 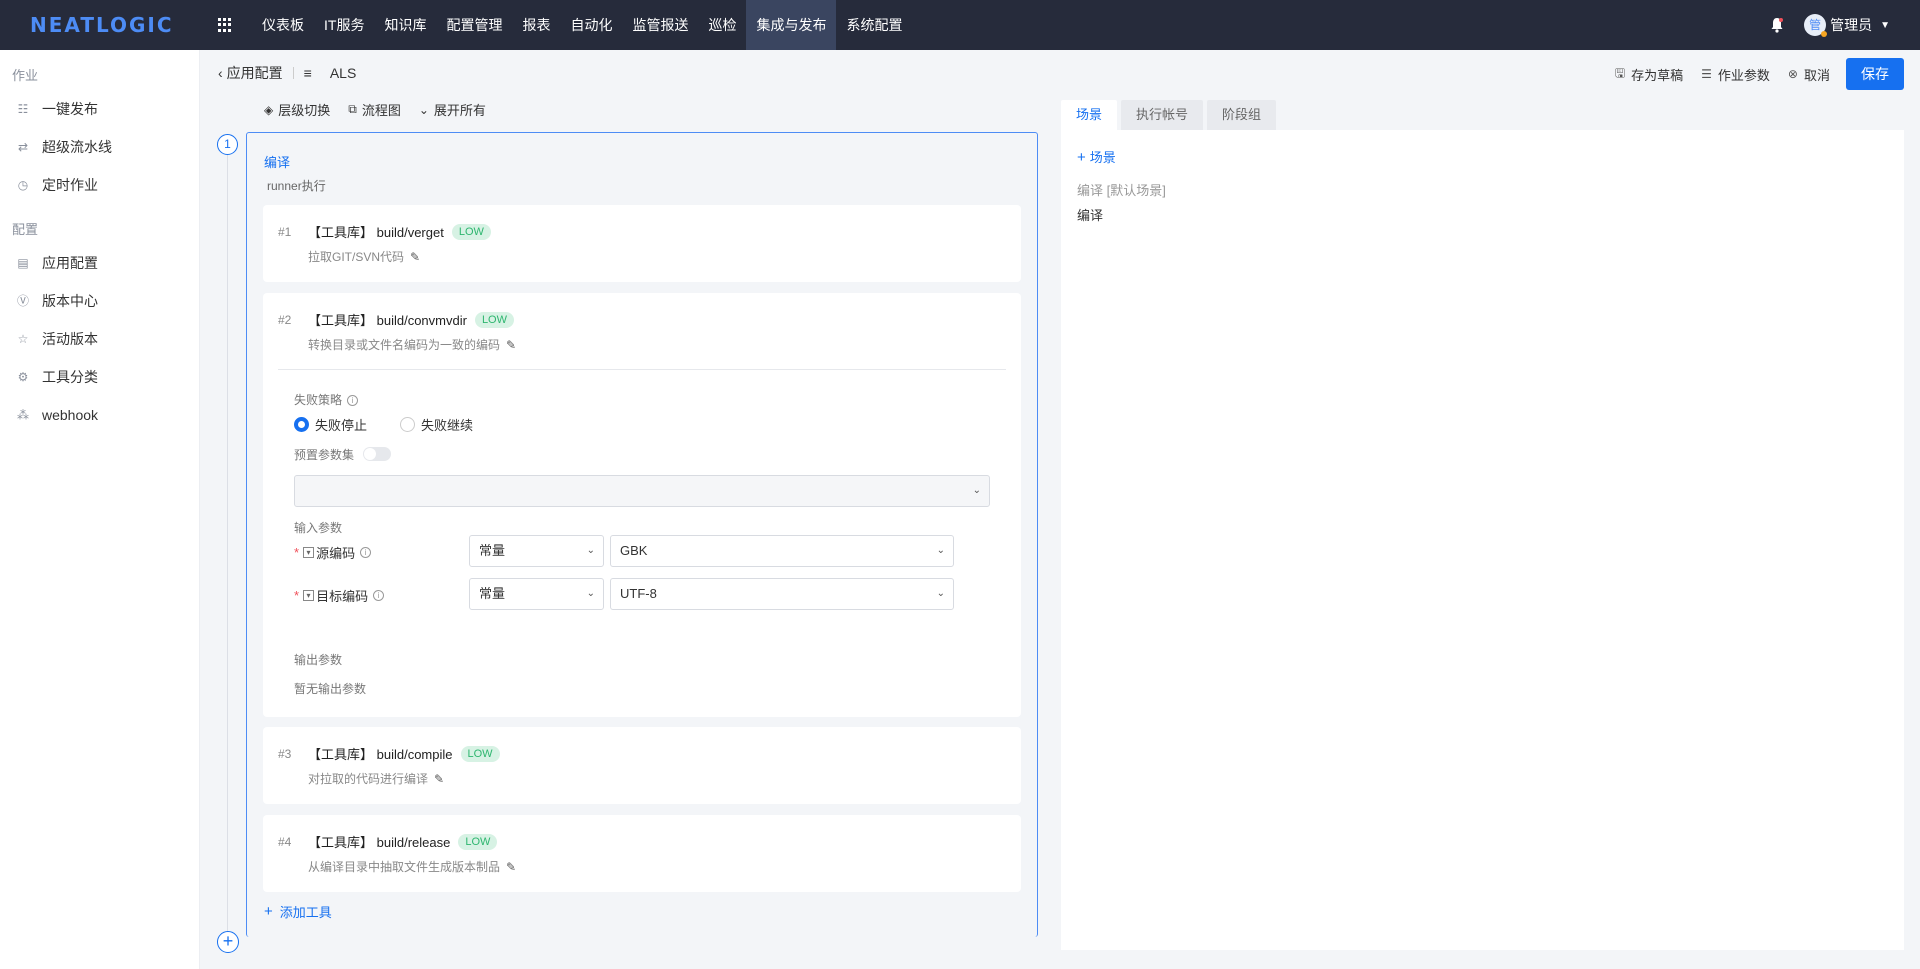 I want to click on param-value: UTF-8, so click(x=638, y=593).